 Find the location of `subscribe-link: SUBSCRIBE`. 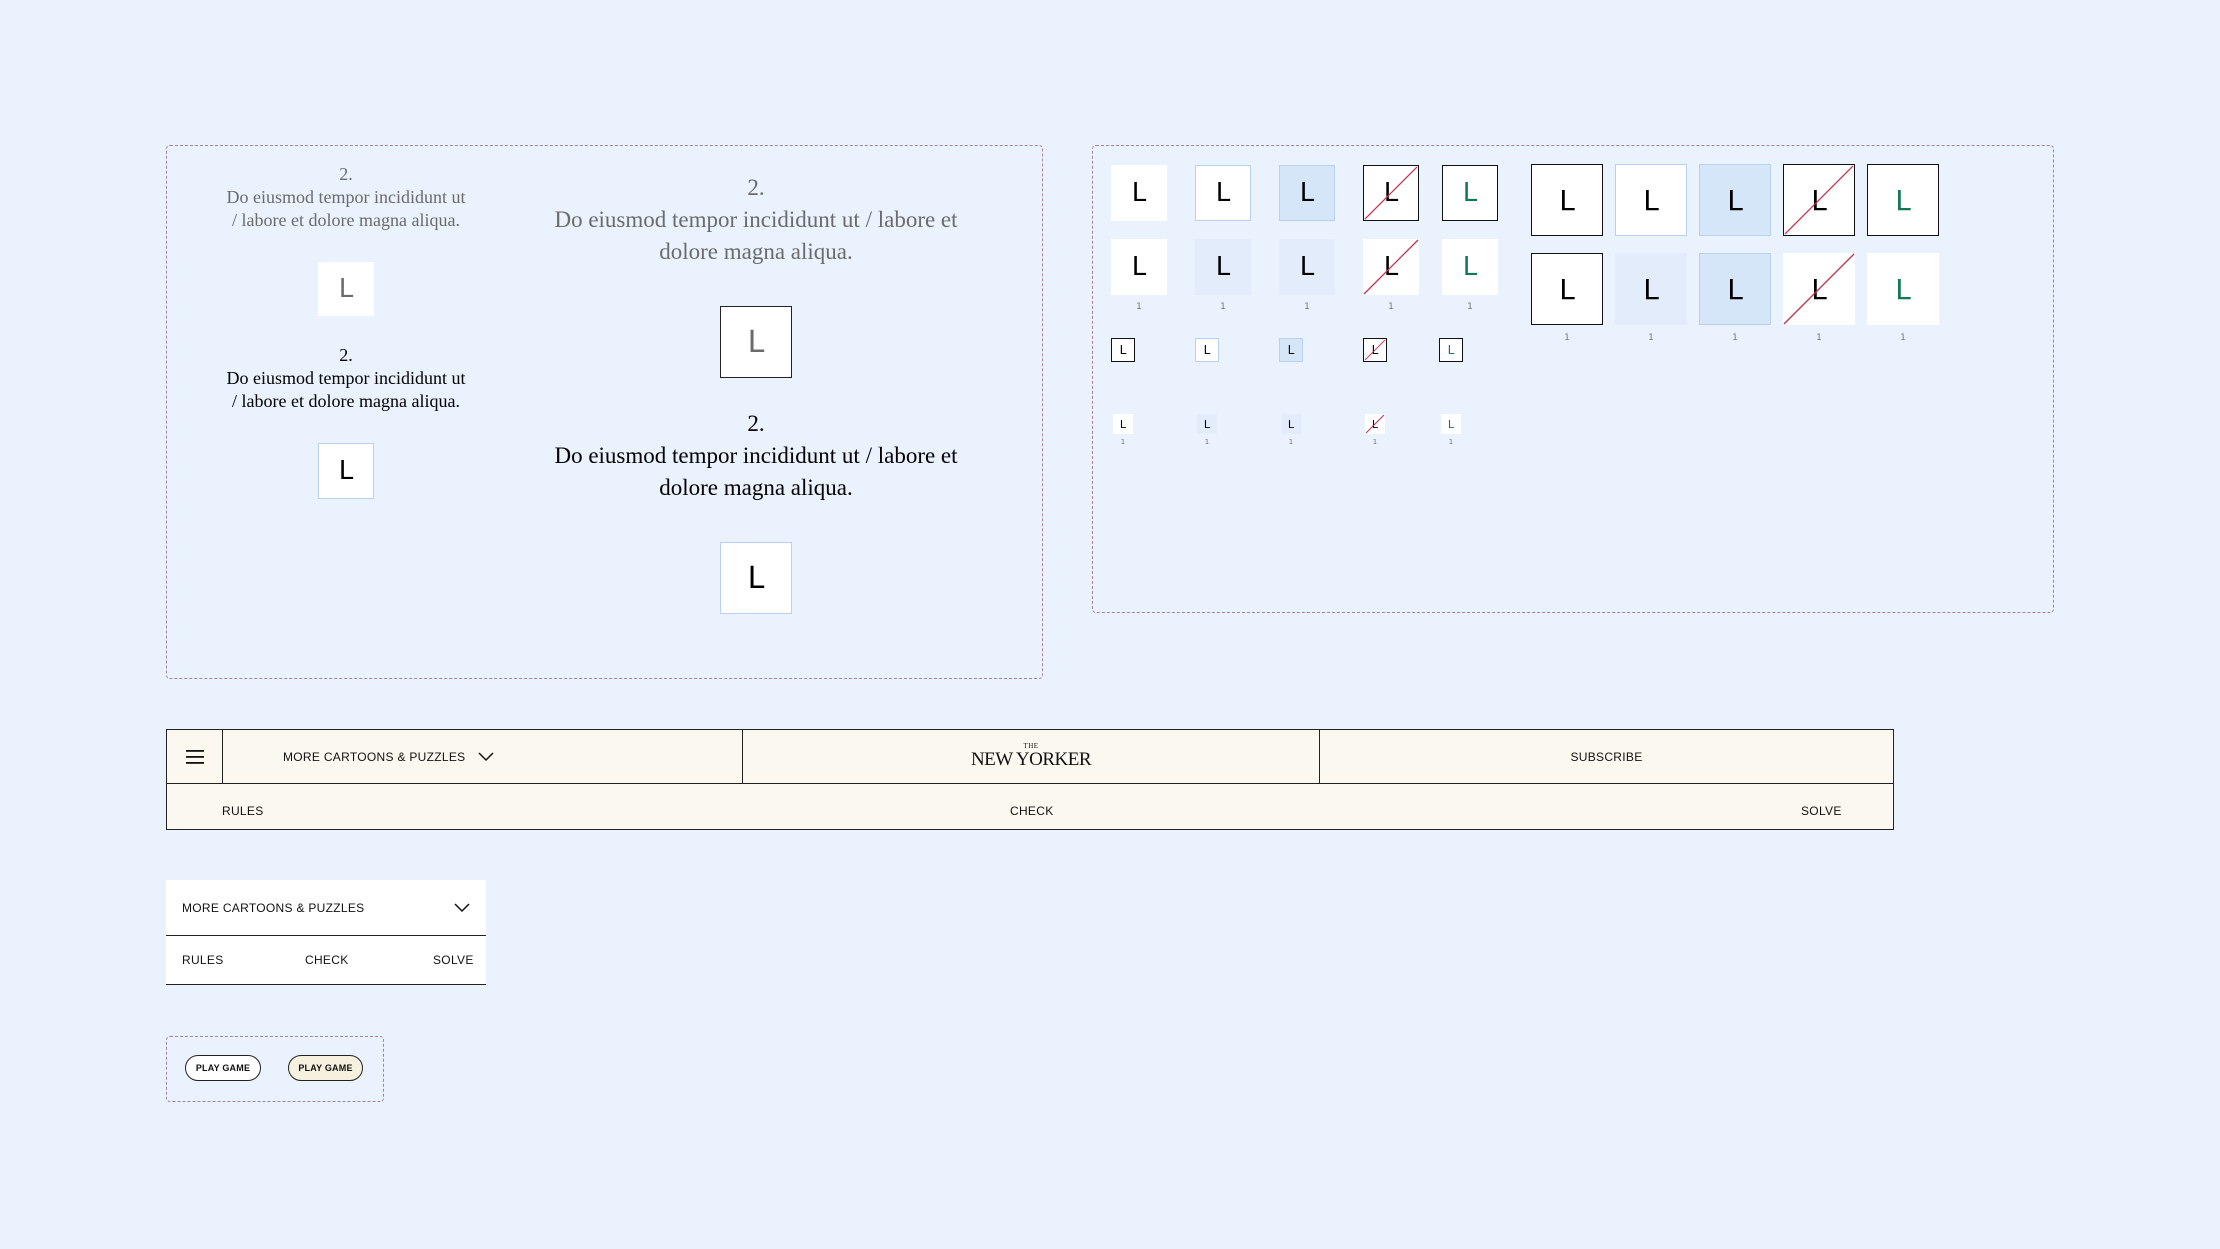

subscribe-link: SUBSCRIBE is located at coordinates (1606, 756).